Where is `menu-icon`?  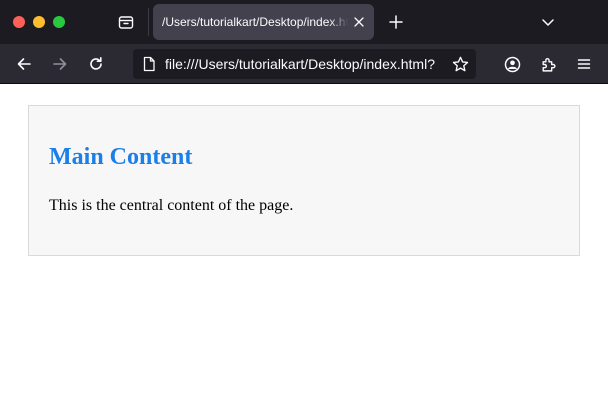 menu-icon is located at coordinates (584, 64).